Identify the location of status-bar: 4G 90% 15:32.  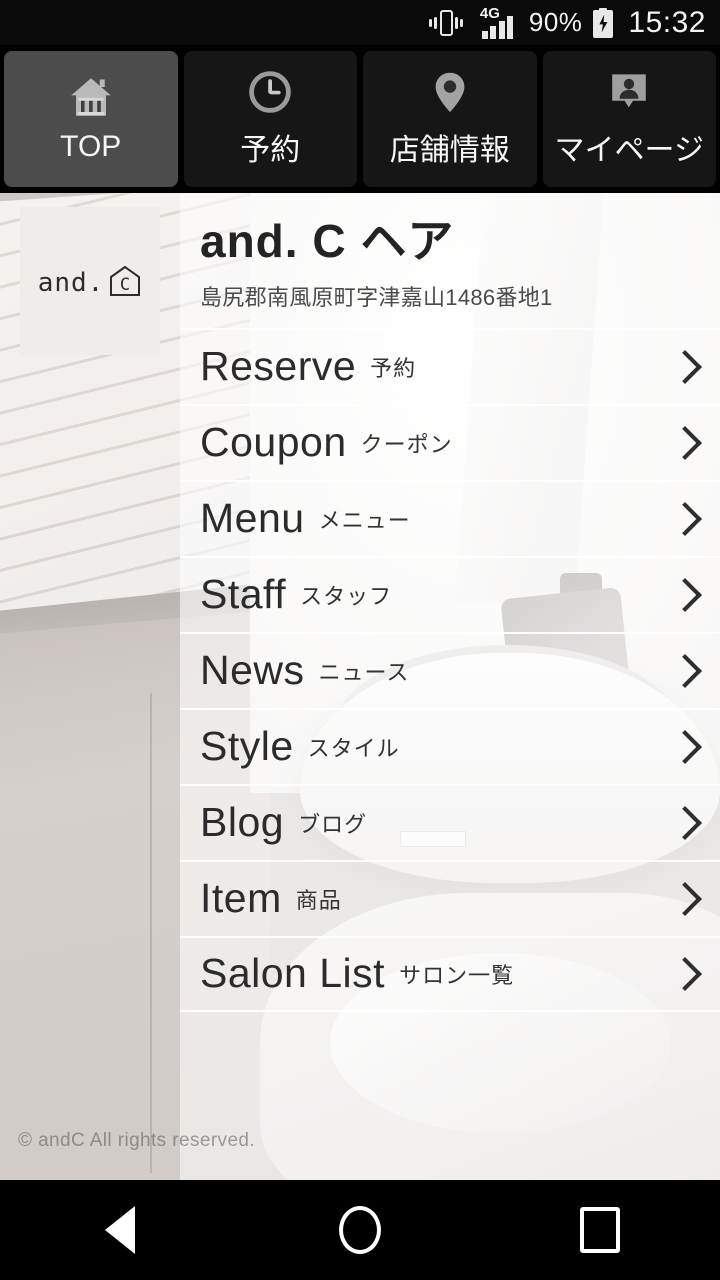
(360, 22).